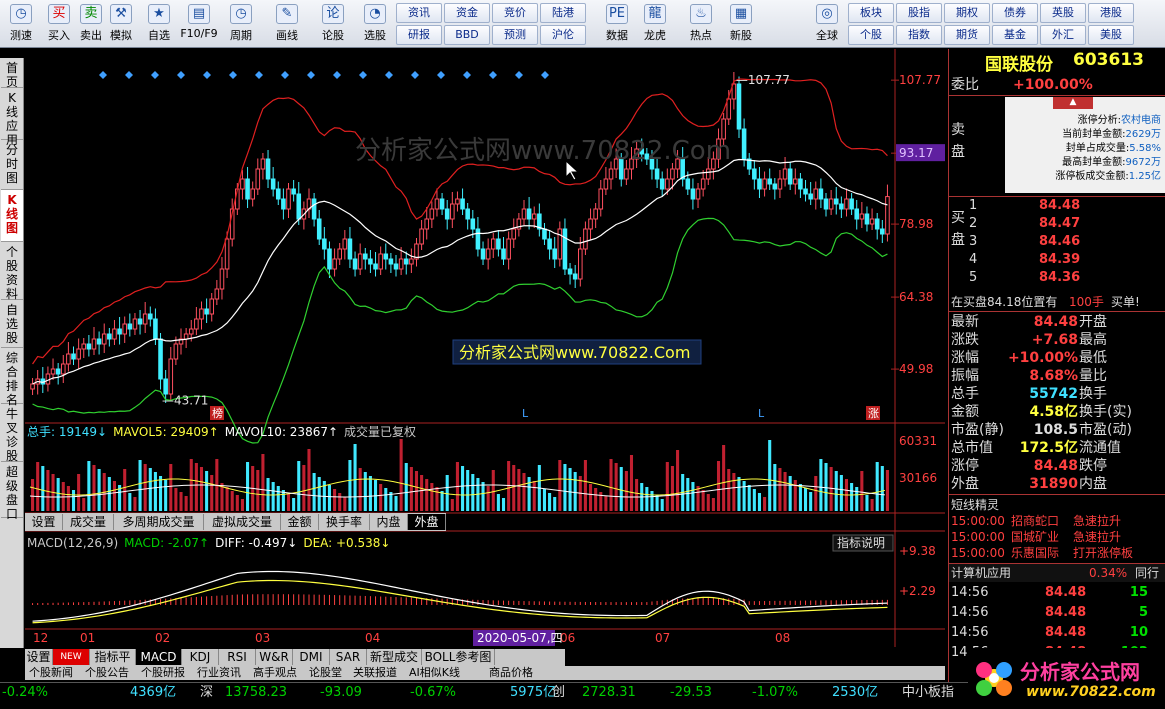 This screenshot has height=709, width=1165. I want to click on bottom-tab-10: BOLL参考图, so click(458, 657).